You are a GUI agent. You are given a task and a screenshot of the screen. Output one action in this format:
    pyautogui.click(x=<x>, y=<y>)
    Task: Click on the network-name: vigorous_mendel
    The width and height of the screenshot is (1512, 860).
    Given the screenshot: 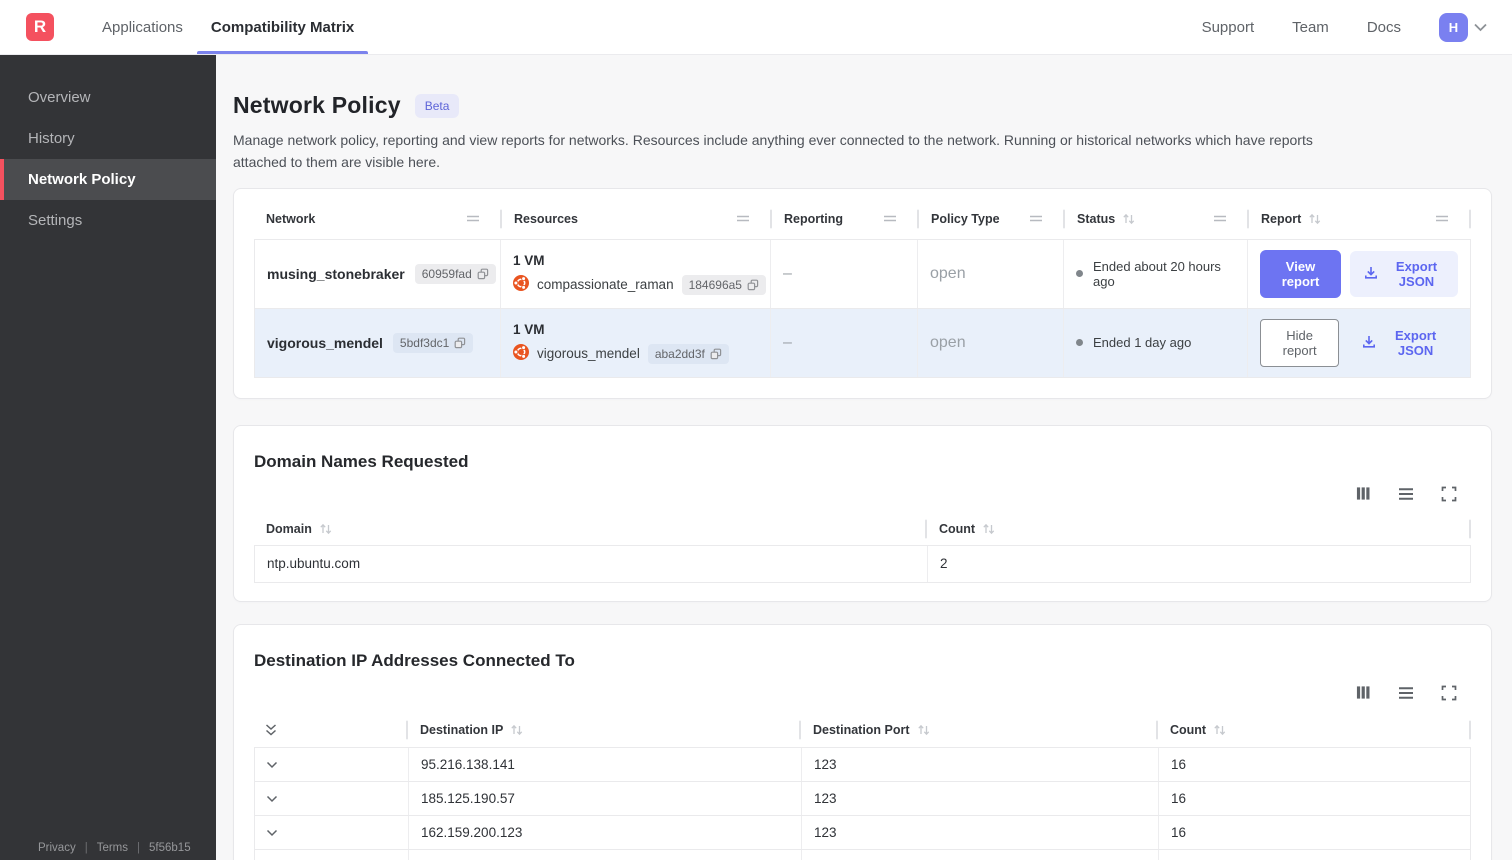 What is the action you would take?
    pyautogui.click(x=325, y=342)
    